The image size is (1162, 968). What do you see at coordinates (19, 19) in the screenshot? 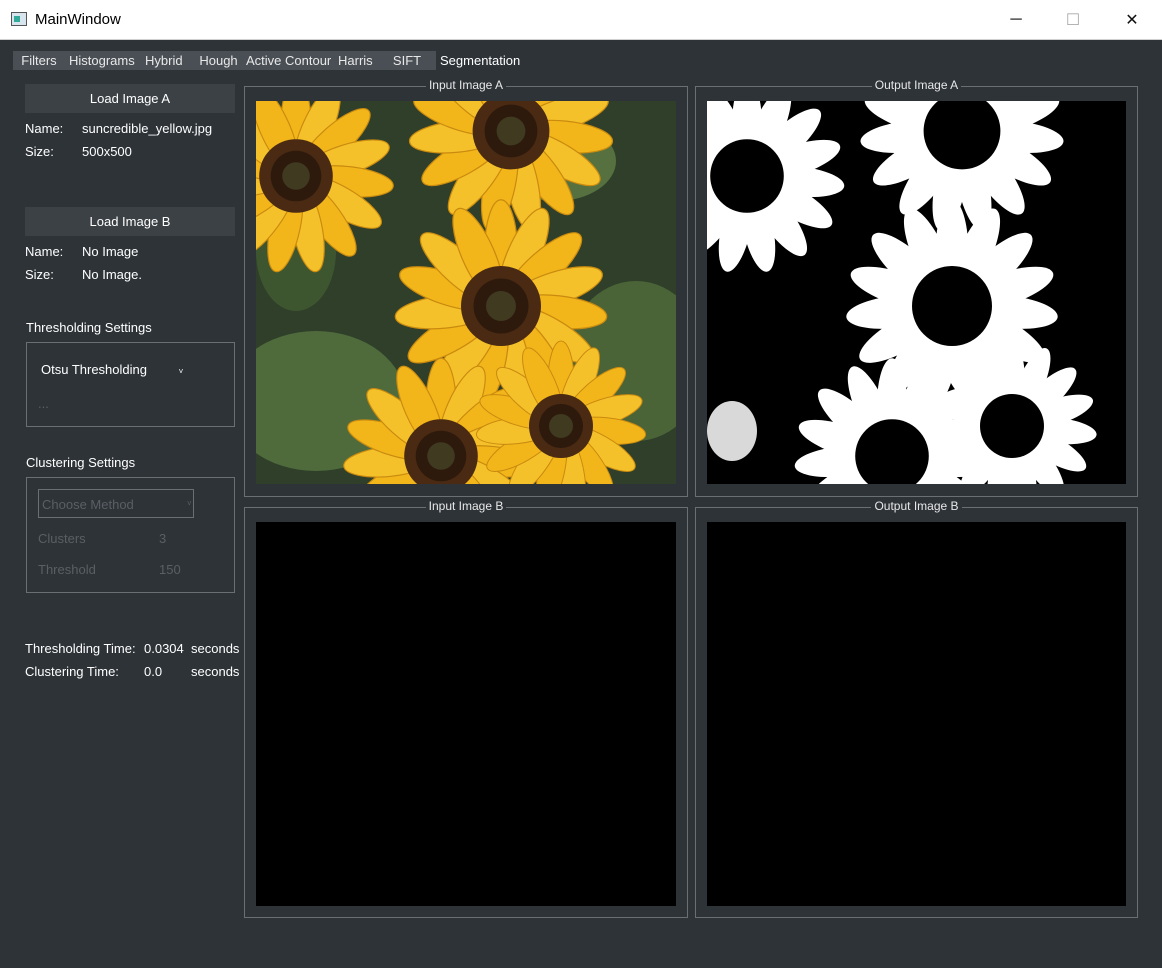
I see `app-icon` at bounding box center [19, 19].